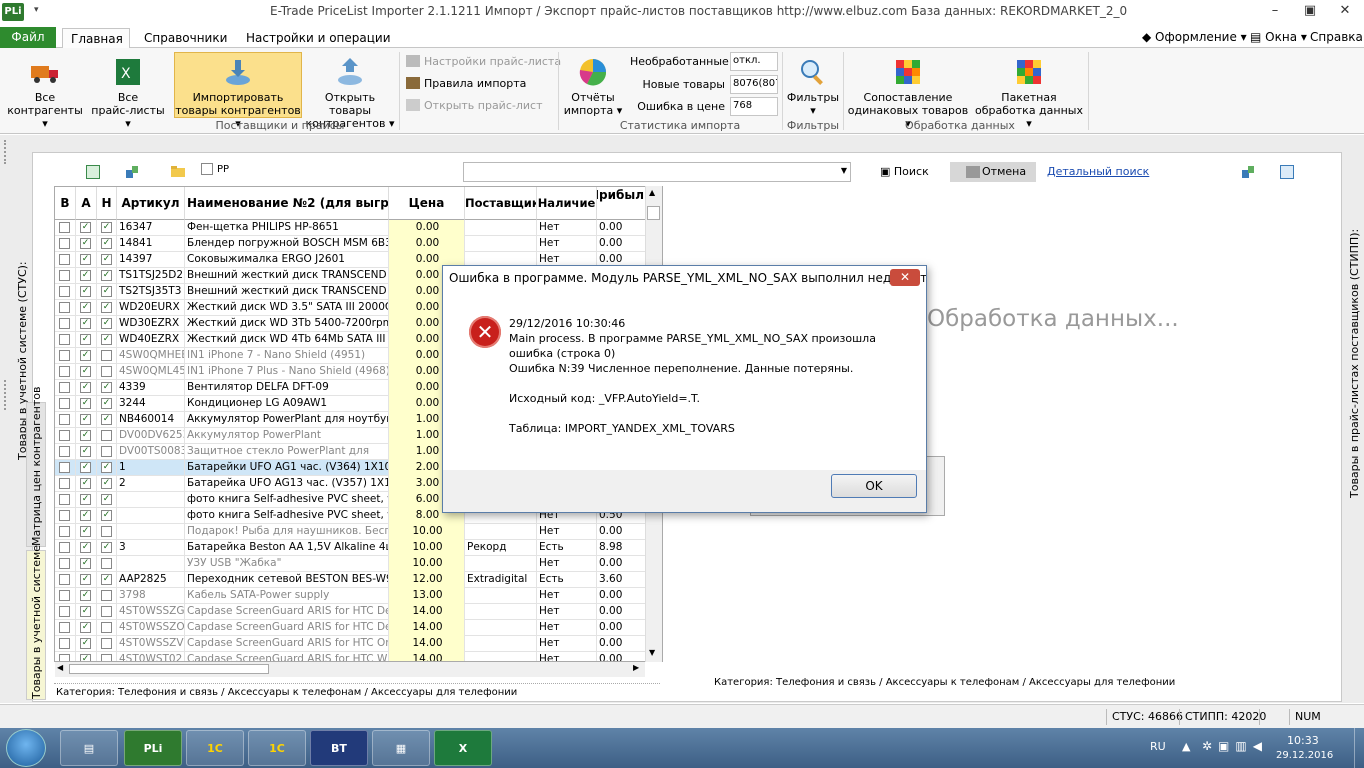 The height and width of the screenshot is (768, 1364). What do you see at coordinates (1248, 172) in the screenshot?
I see `pricelist-tool-icon-right` at bounding box center [1248, 172].